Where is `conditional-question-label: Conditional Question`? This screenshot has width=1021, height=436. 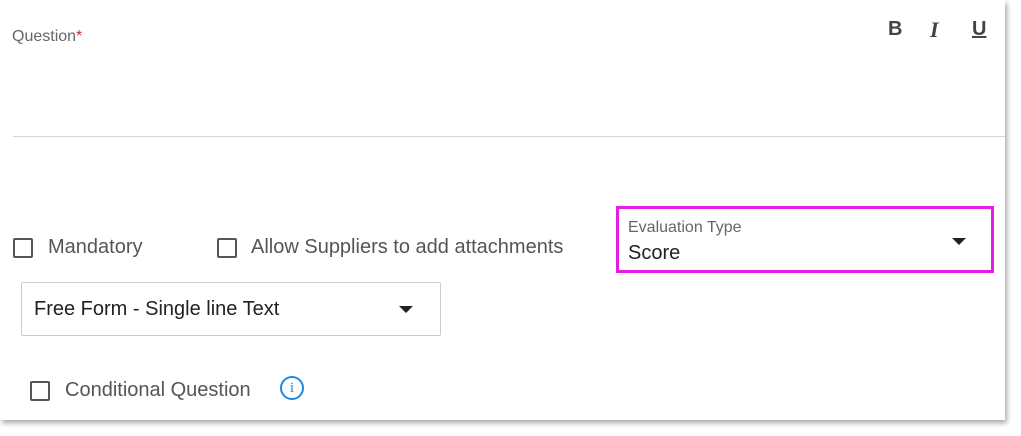 conditional-question-label: Conditional Question is located at coordinates (158, 390).